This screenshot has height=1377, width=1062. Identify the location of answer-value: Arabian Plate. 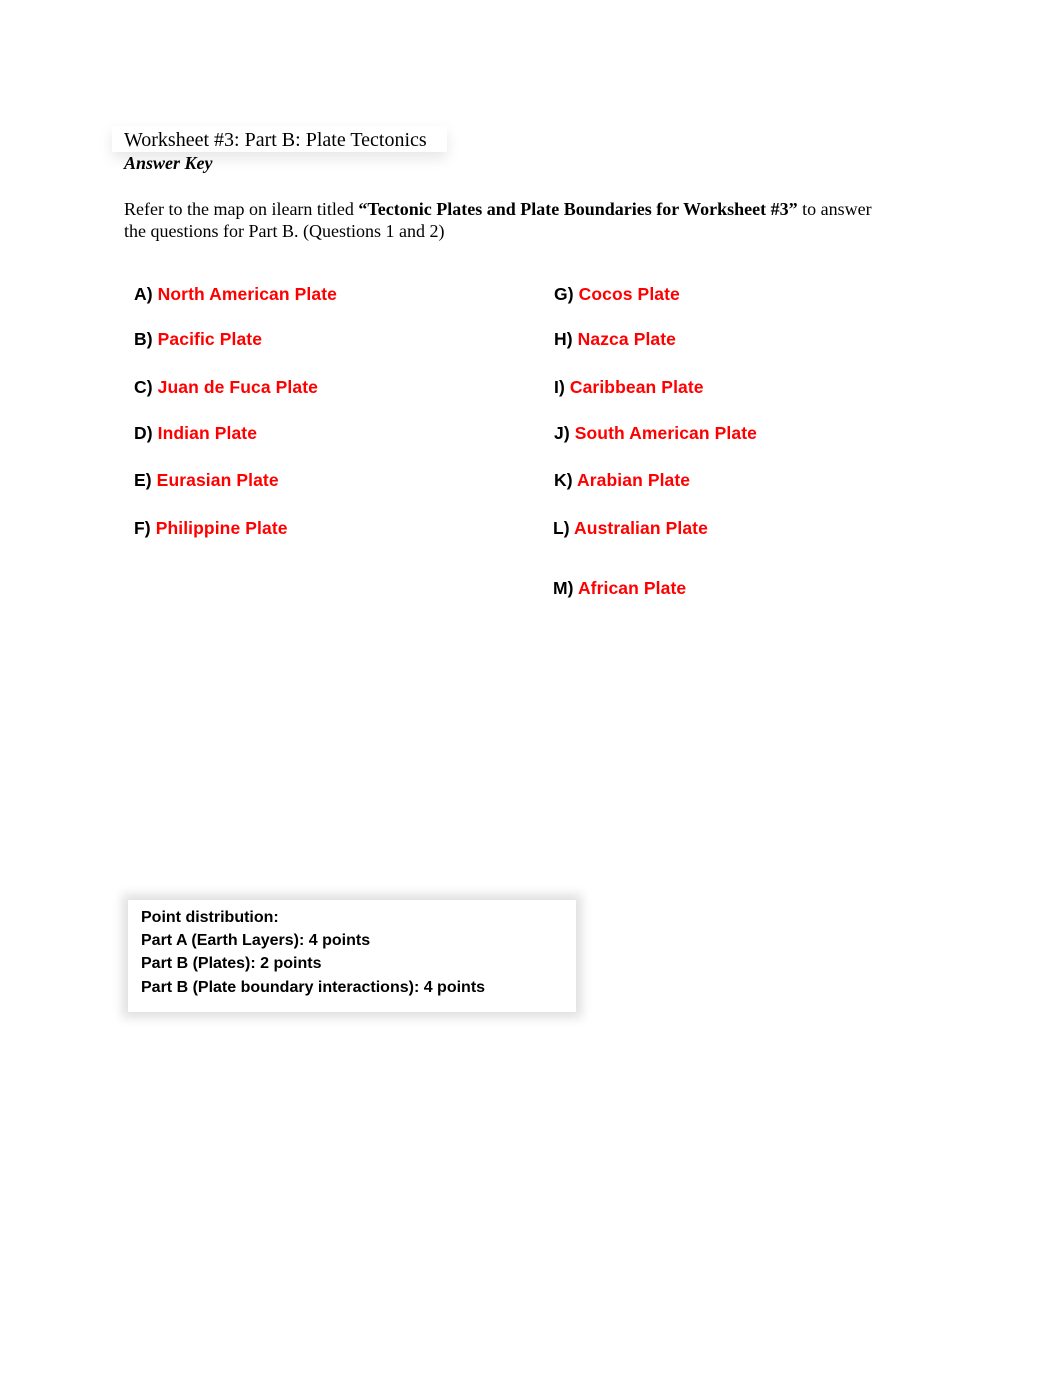
(634, 480).